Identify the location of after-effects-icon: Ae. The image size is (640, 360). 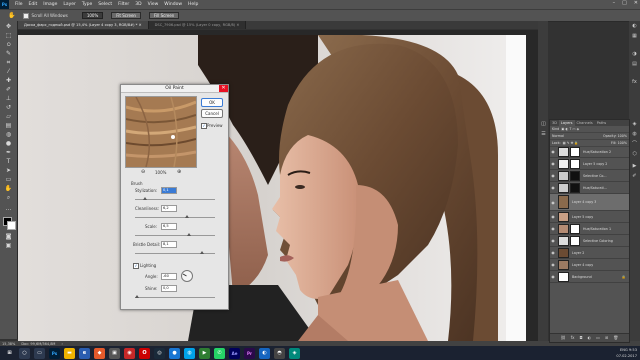
(234, 353).